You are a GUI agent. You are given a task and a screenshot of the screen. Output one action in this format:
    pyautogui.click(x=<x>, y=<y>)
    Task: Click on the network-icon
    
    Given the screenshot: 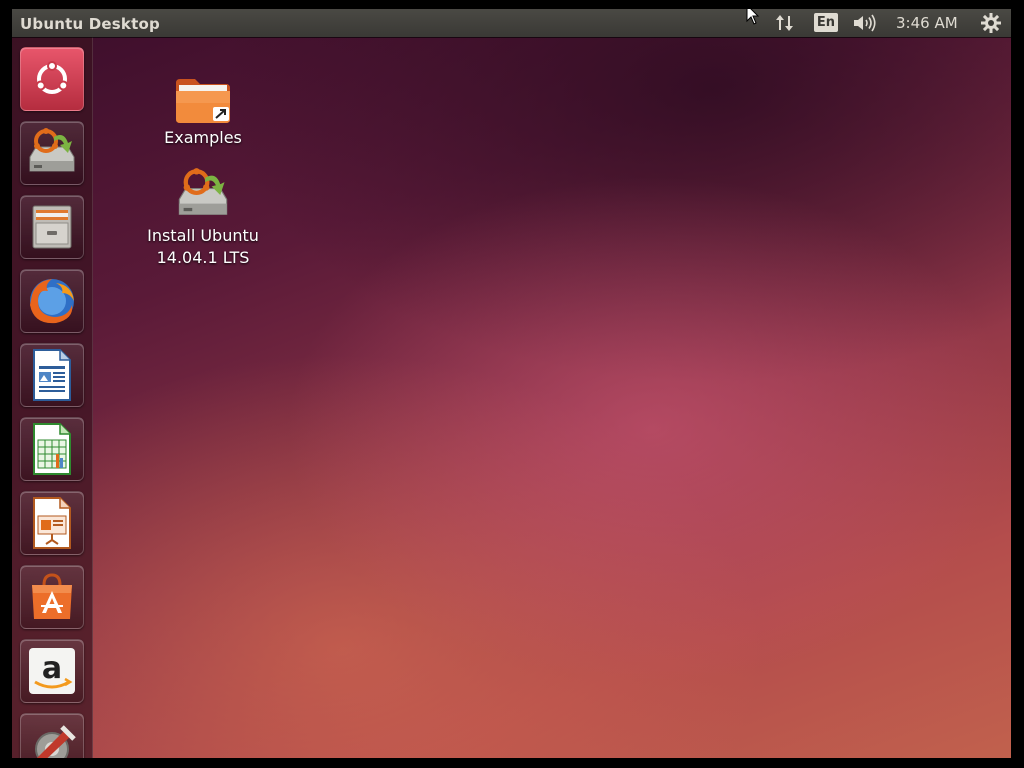 What is the action you would take?
    pyautogui.click(x=785, y=23)
    